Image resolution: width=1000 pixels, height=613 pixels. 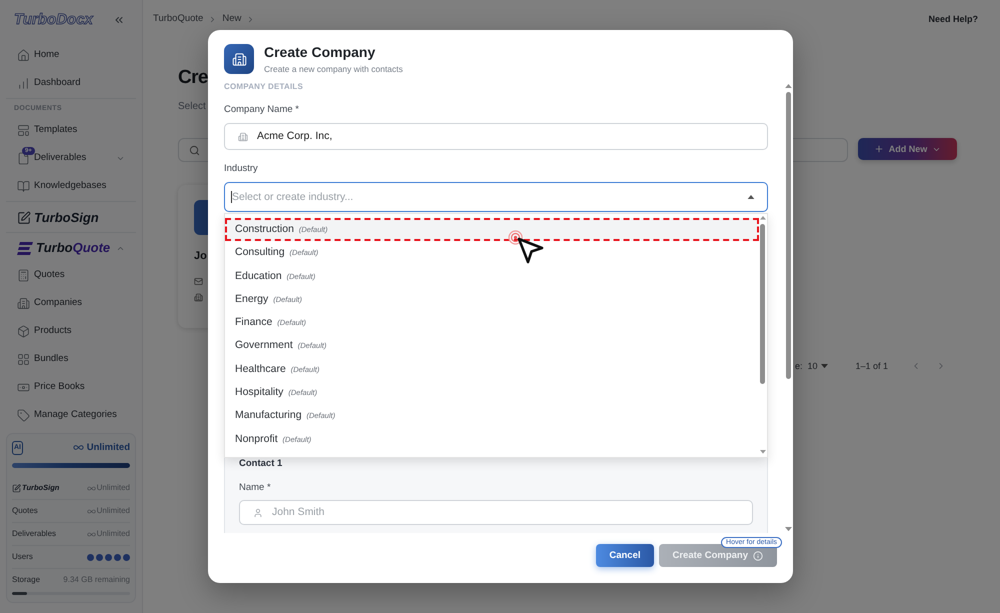 What do you see at coordinates (23, 331) in the screenshot?
I see `box-icon` at bounding box center [23, 331].